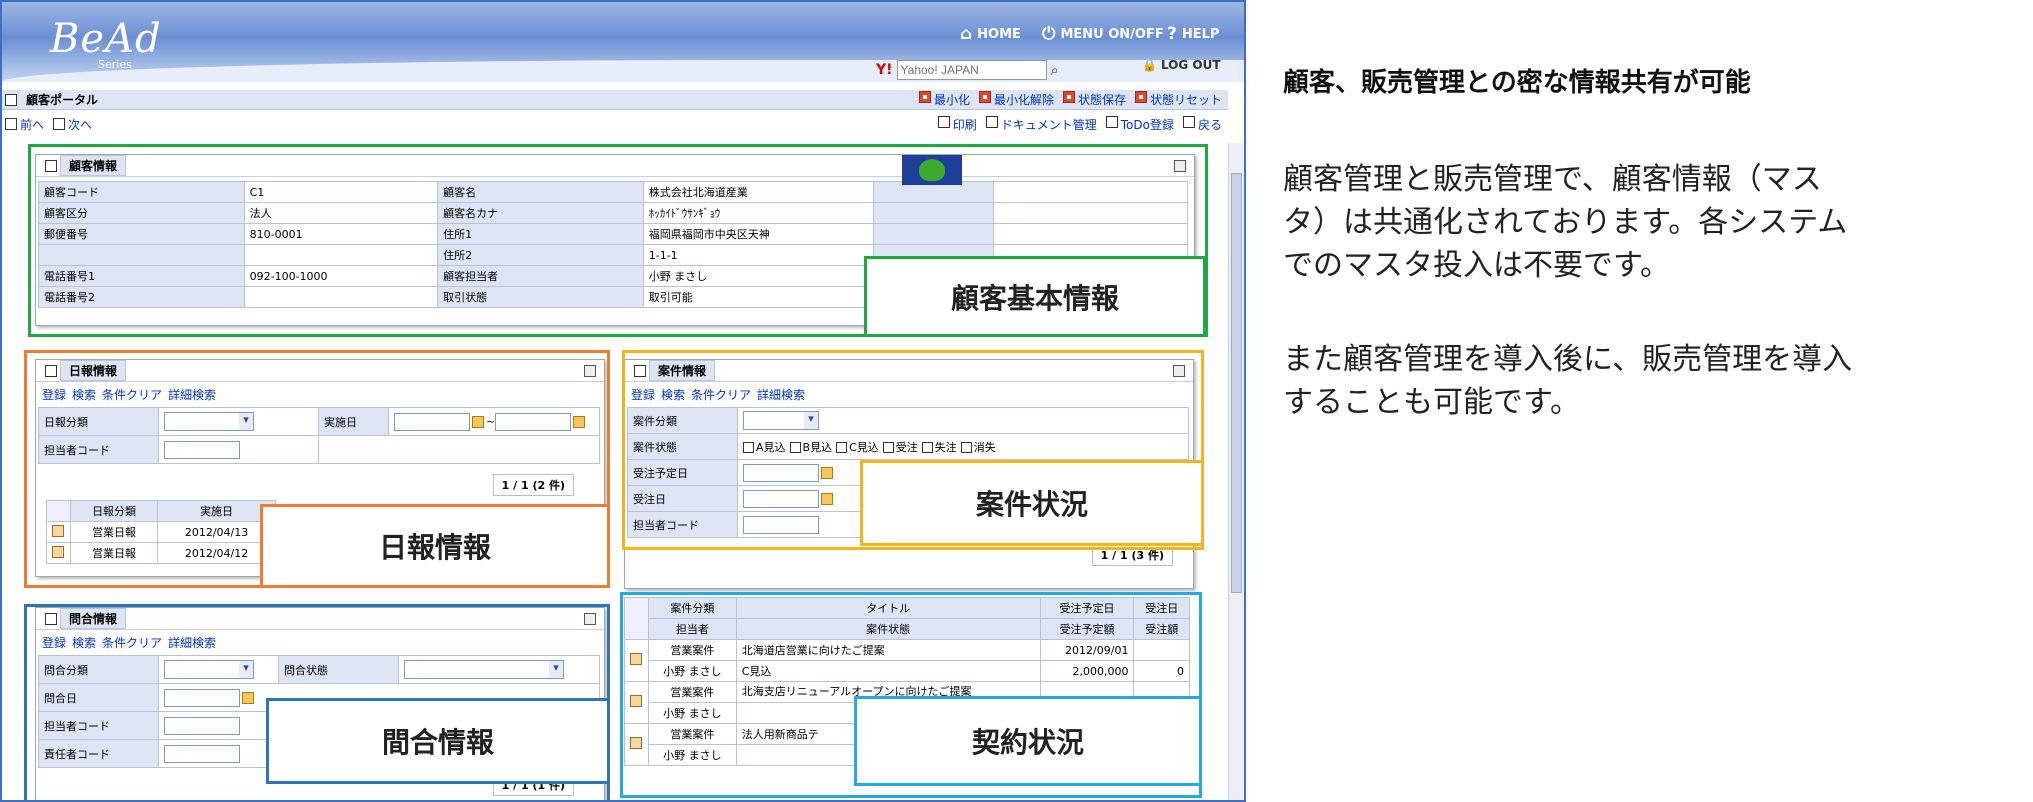  What do you see at coordinates (80, 124) in the screenshot?
I see `next-link: 次へ` at bounding box center [80, 124].